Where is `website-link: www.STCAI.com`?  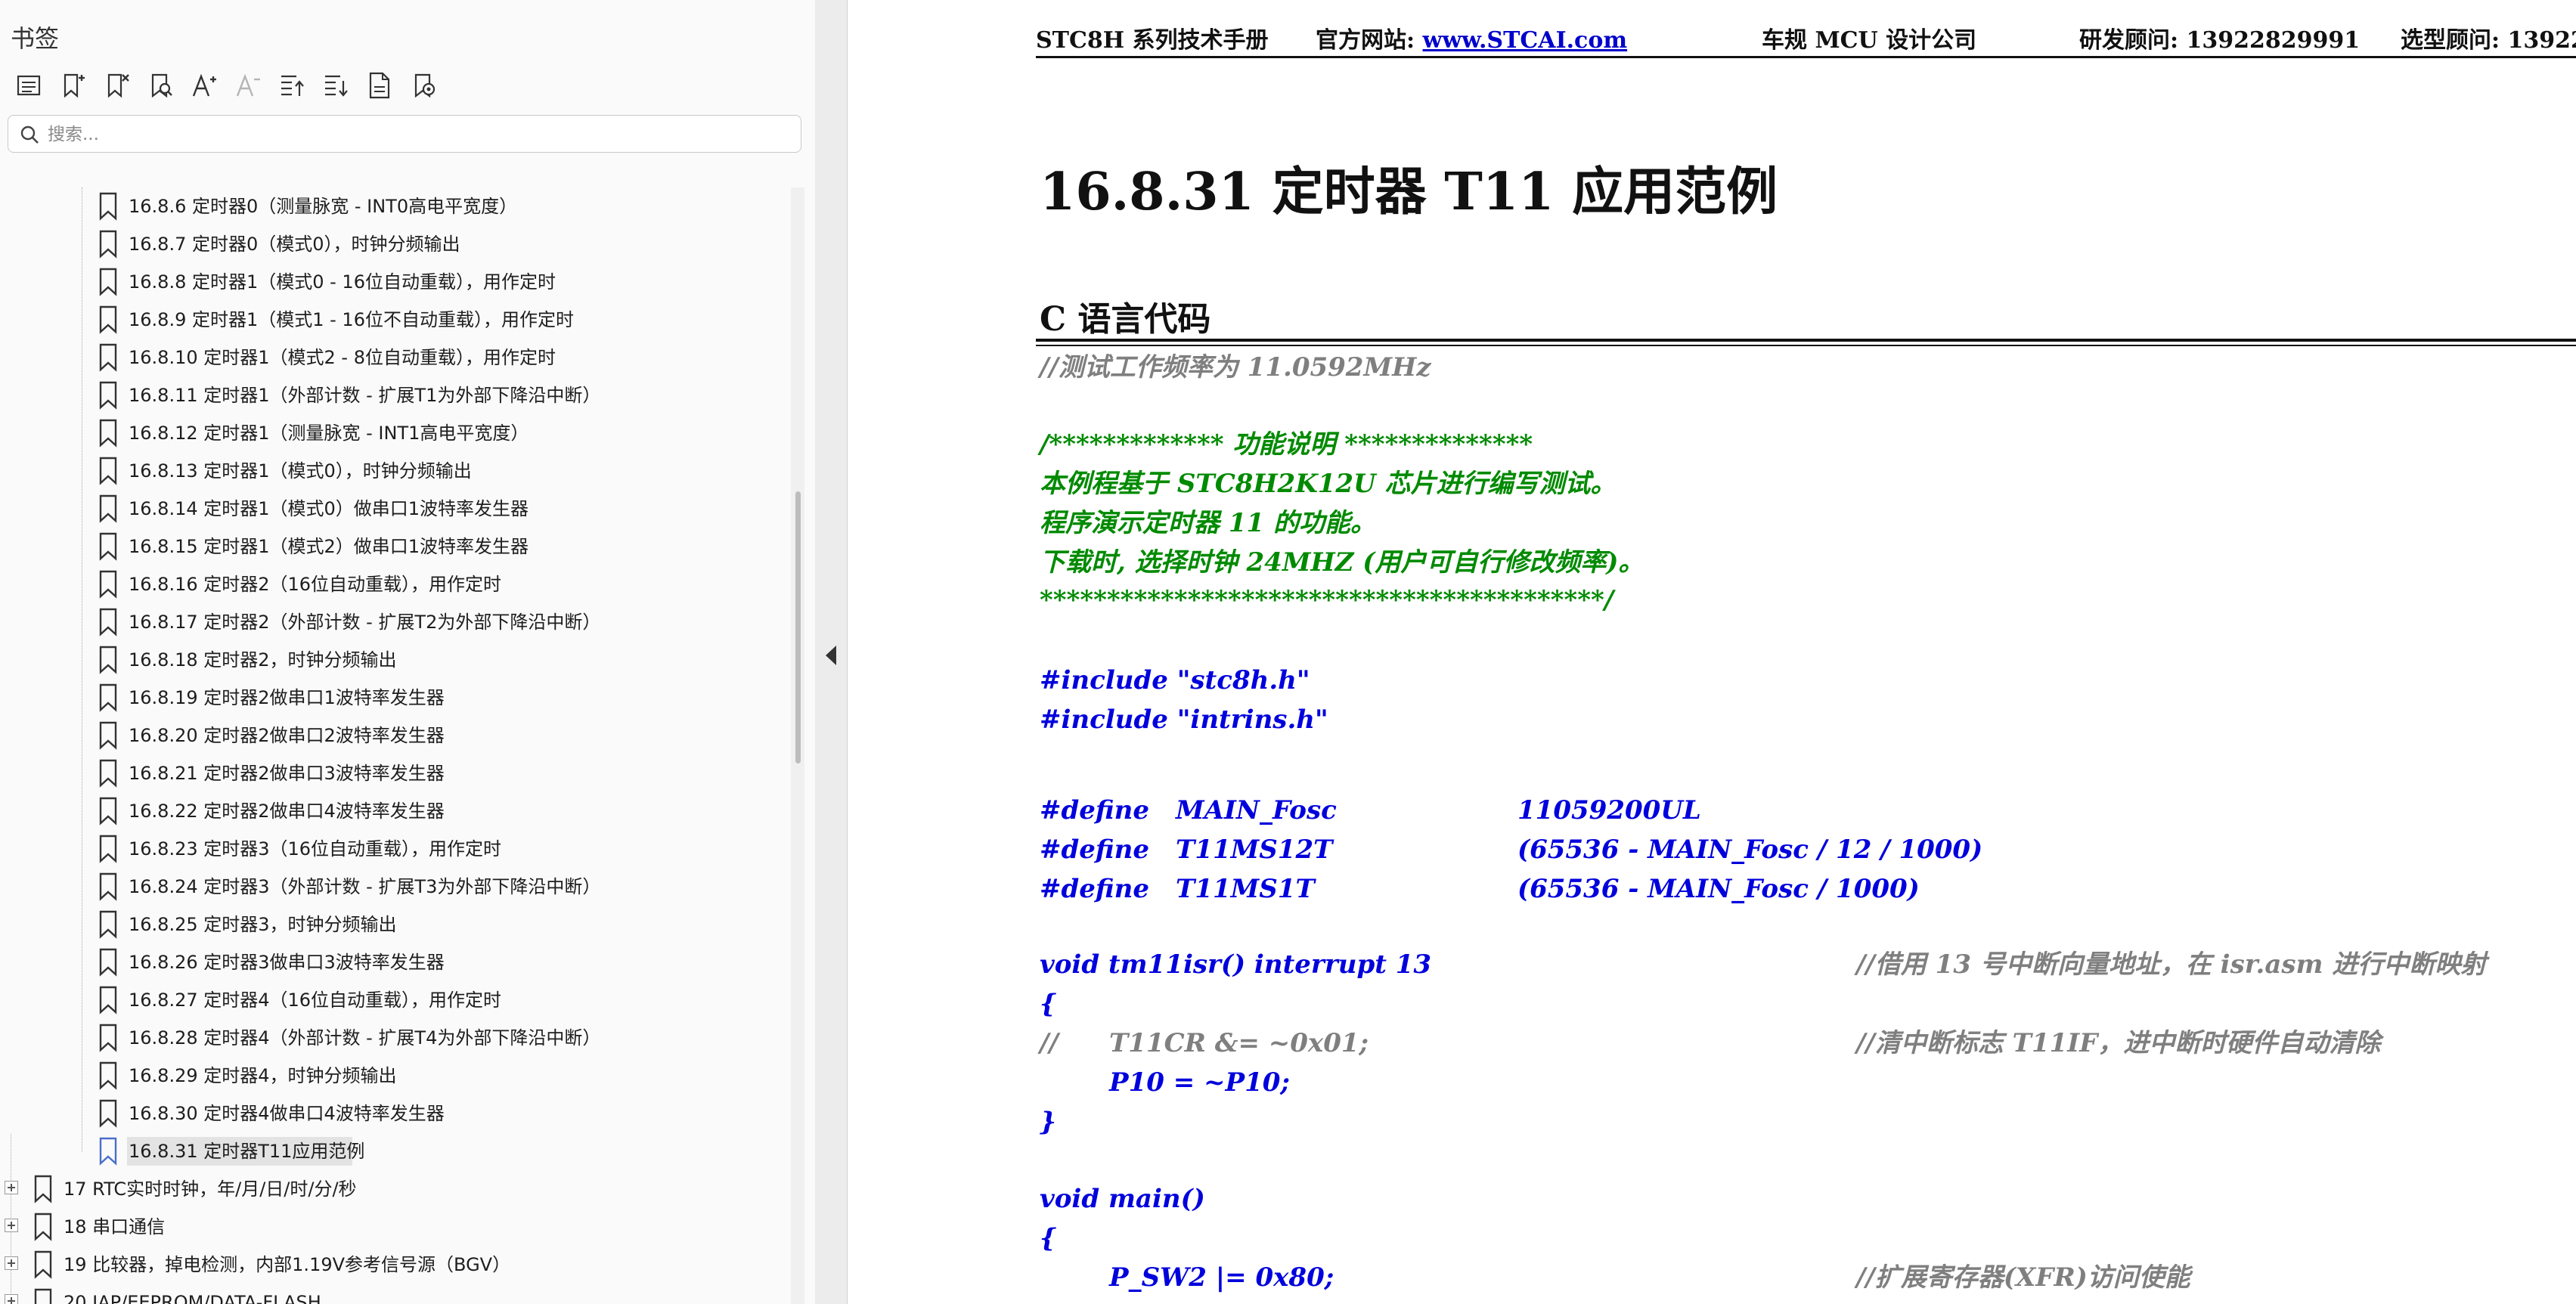
website-link: www.STCAI.com is located at coordinates (1525, 40).